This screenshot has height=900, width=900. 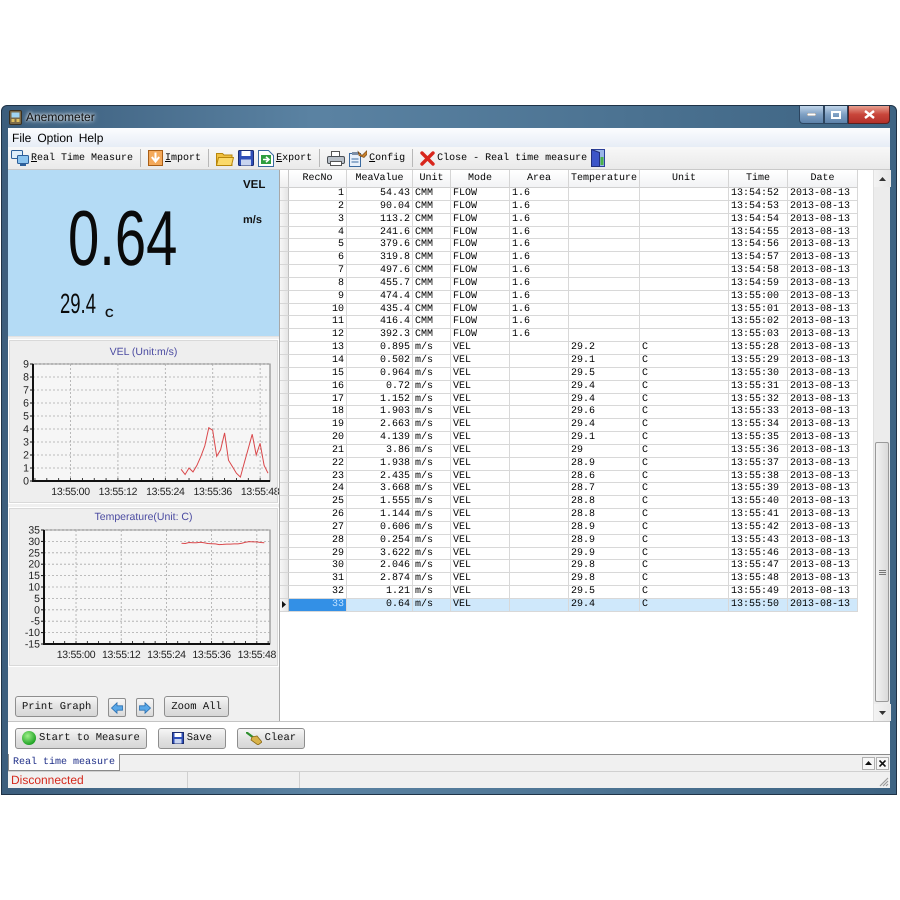 I want to click on table-cell: 25, so click(x=318, y=503).